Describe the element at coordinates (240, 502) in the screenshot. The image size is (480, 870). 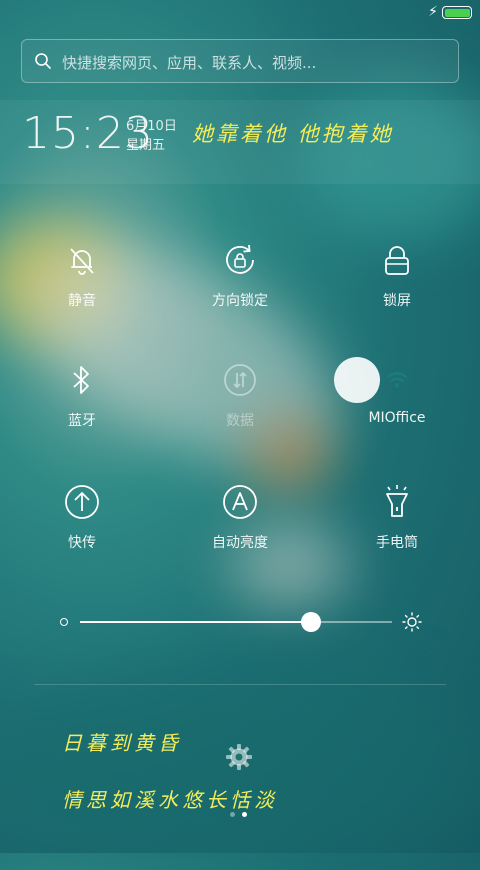
I see `auto-brightness-icon` at that location.